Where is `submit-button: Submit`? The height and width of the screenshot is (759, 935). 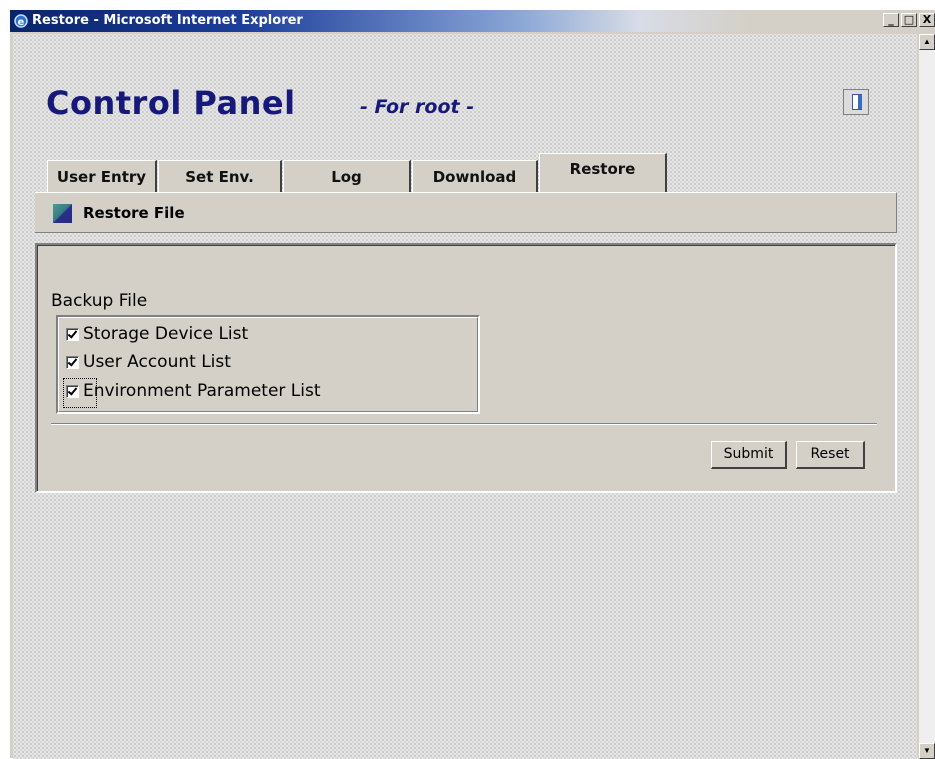
submit-button: Submit is located at coordinates (749, 455).